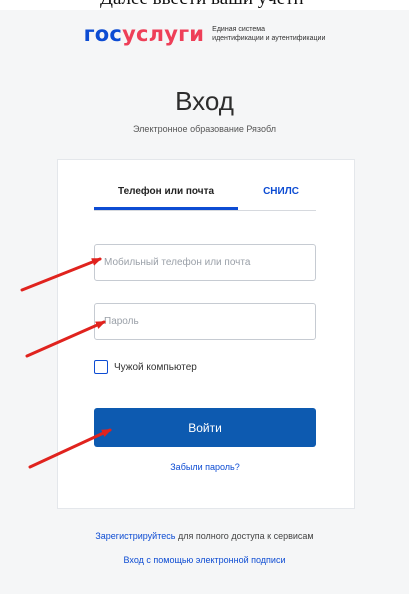 The image size is (409, 594). What do you see at coordinates (103, 34) in the screenshot?
I see `logo-part-gos: гос` at bounding box center [103, 34].